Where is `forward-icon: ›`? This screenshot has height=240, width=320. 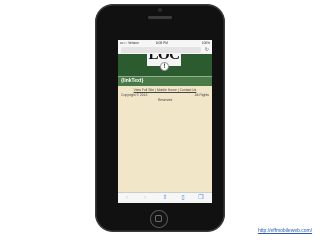
forward-icon: › is located at coordinates (145, 198).